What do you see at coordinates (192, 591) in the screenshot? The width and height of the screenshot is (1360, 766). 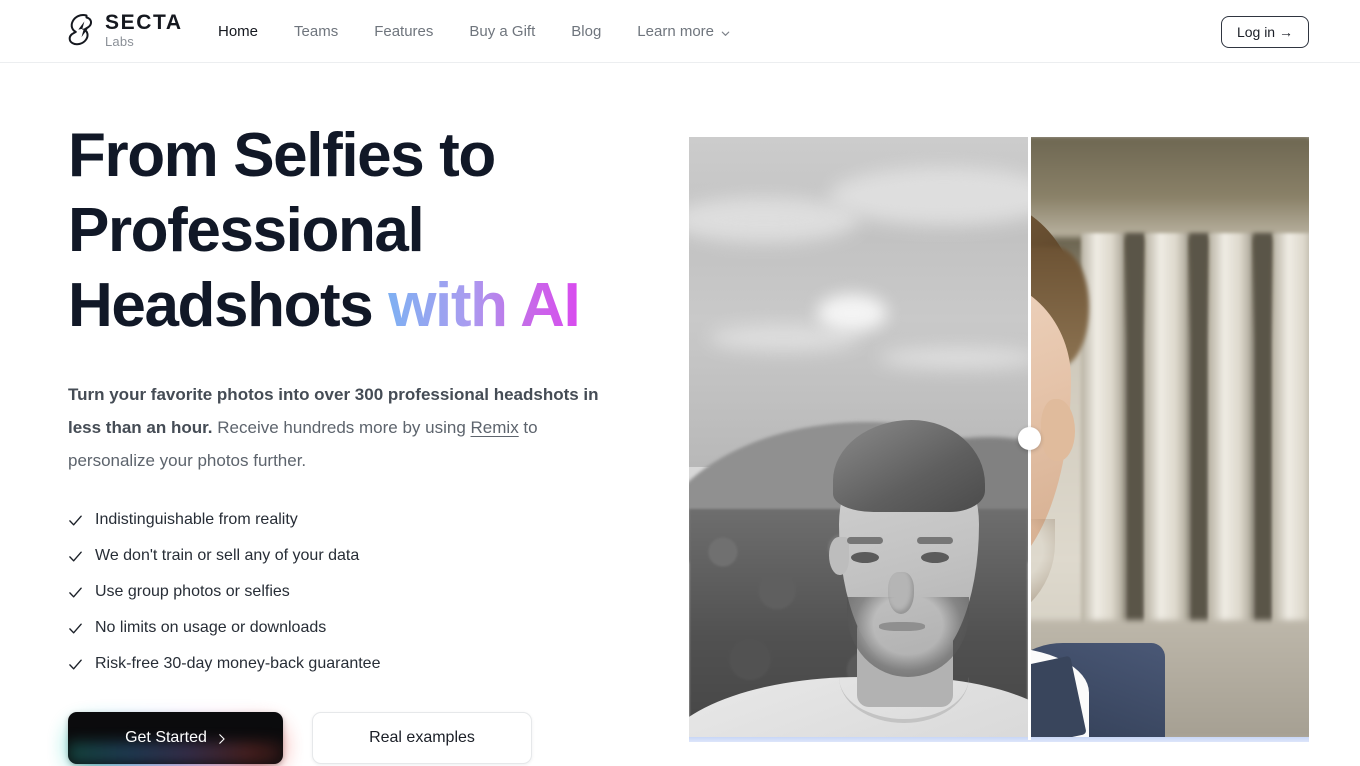 I see `feature-label: Use group photos or selfies` at bounding box center [192, 591].